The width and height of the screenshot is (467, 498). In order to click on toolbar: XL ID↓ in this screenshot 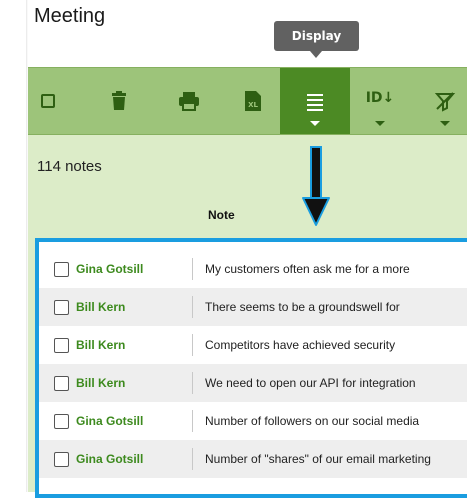, I will do `click(247, 101)`.